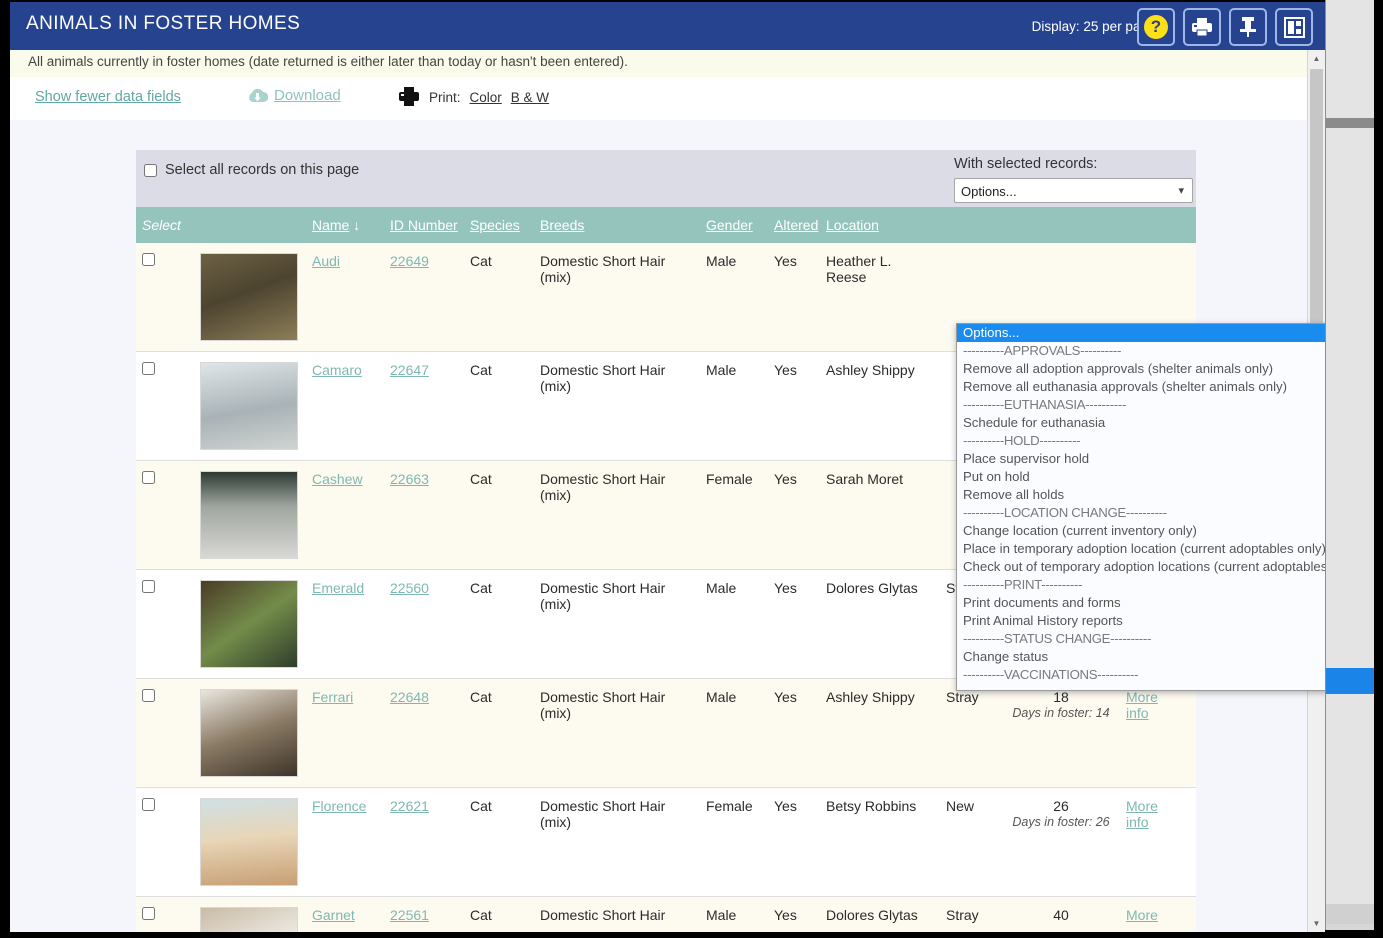 The image size is (1383, 938). What do you see at coordinates (1141, 657) in the screenshot?
I see `dropdown-option: Change status` at bounding box center [1141, 657].